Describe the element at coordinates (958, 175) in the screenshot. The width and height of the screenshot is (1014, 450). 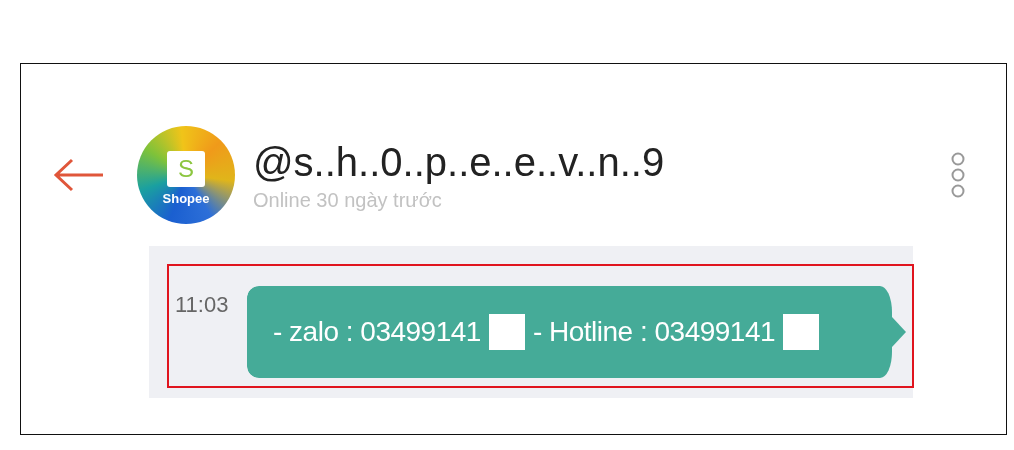
I see `more-options-icon` at that location.